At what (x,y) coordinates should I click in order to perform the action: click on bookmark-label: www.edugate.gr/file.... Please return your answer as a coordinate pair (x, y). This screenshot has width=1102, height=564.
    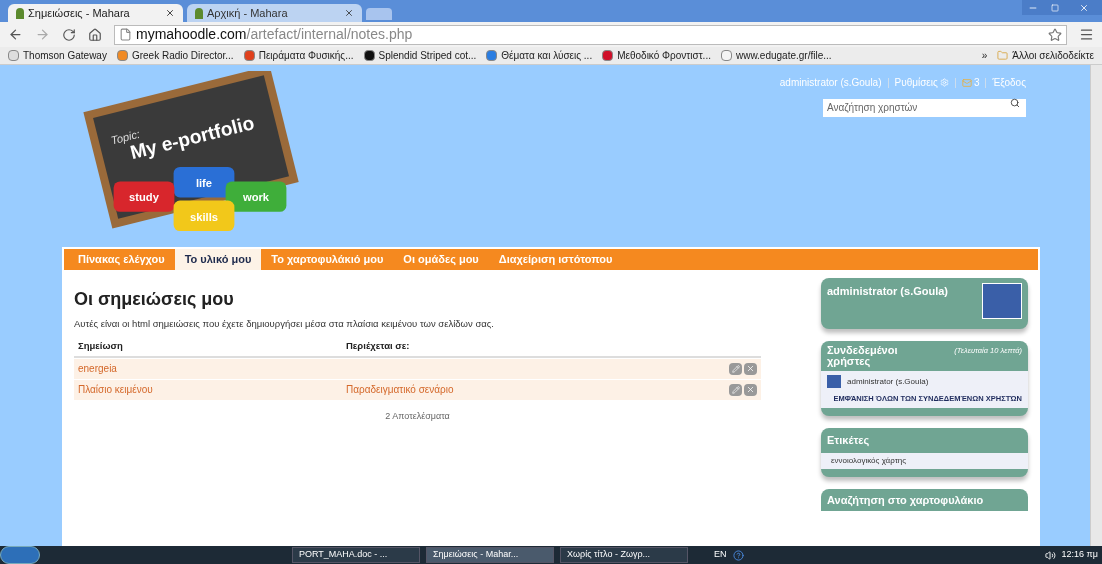
    Looking at the image, I should click on (783, 56).